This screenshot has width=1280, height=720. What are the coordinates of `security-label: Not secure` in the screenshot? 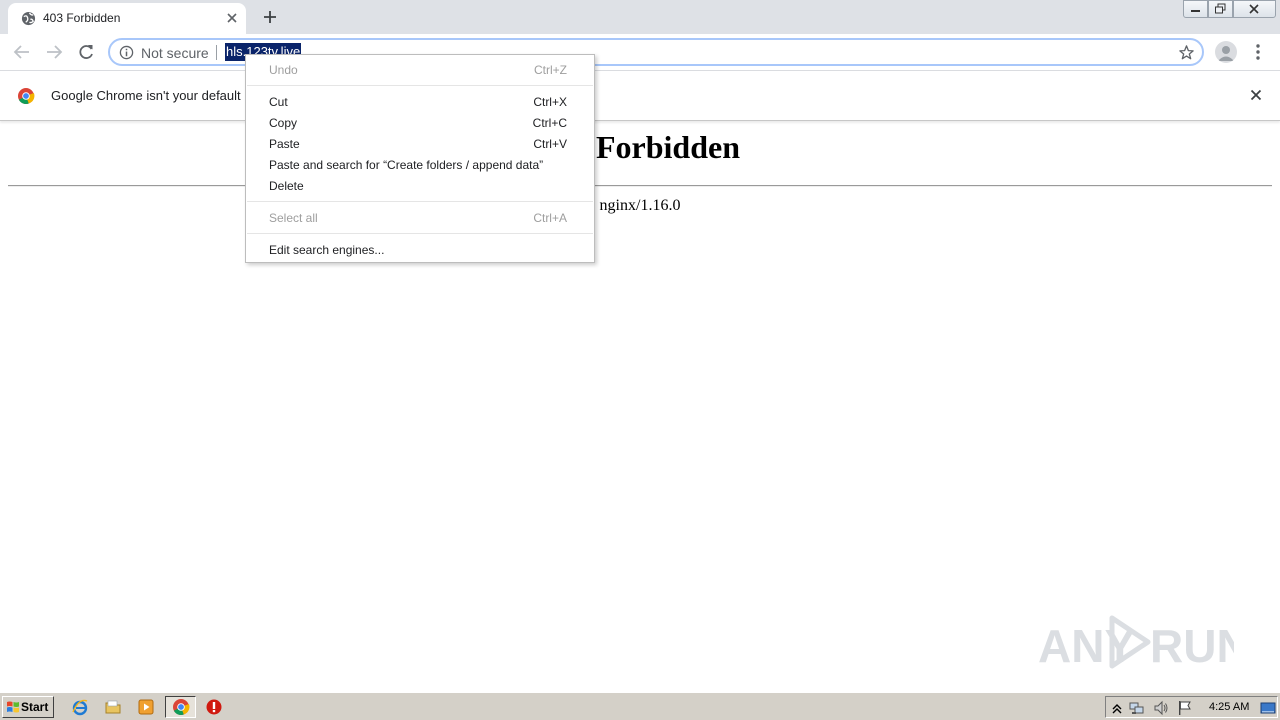 It's located at (175, 53).